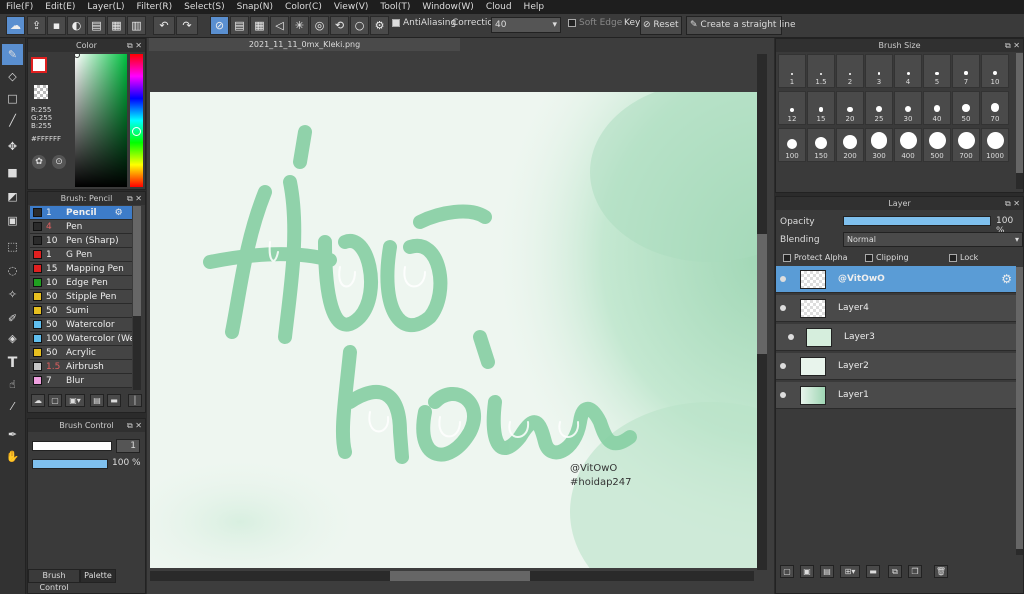 Image resolution: width=1024 pixels, height=594 pixels. I want to click on eraser-tool-icon: ◇, so click(12, 76).